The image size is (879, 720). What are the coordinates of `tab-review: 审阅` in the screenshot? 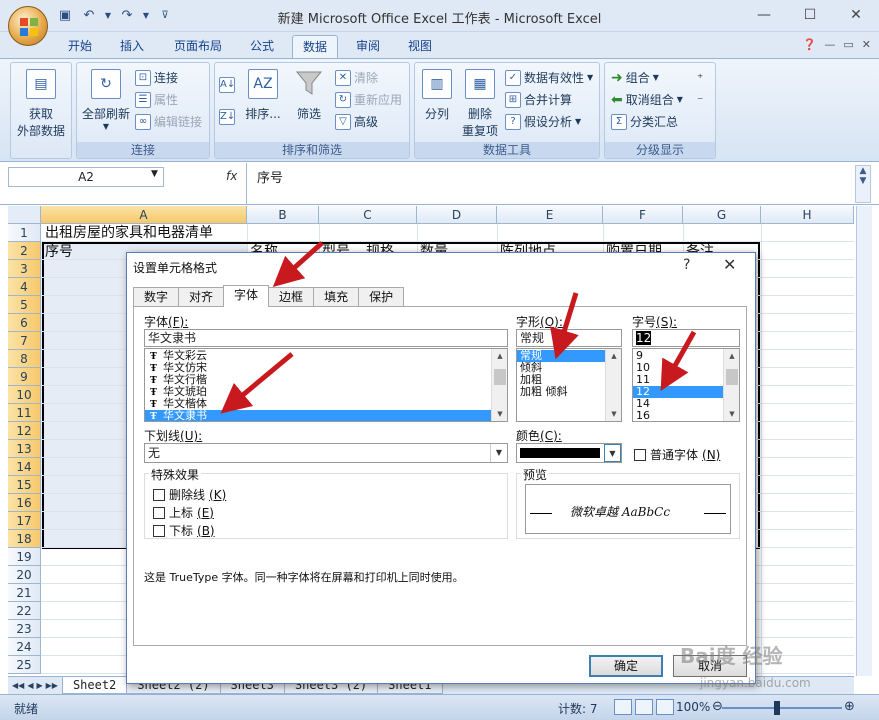 It's located at (368, 46).